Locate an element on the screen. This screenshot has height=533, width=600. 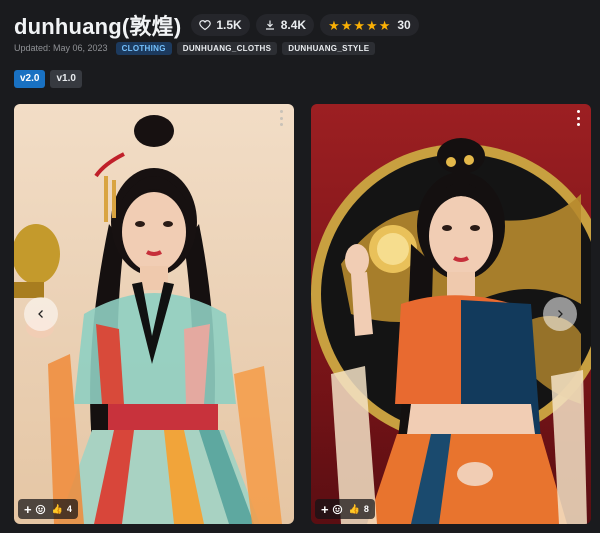
downloads-stat: 8.4K is located at coordinates (285, 25).